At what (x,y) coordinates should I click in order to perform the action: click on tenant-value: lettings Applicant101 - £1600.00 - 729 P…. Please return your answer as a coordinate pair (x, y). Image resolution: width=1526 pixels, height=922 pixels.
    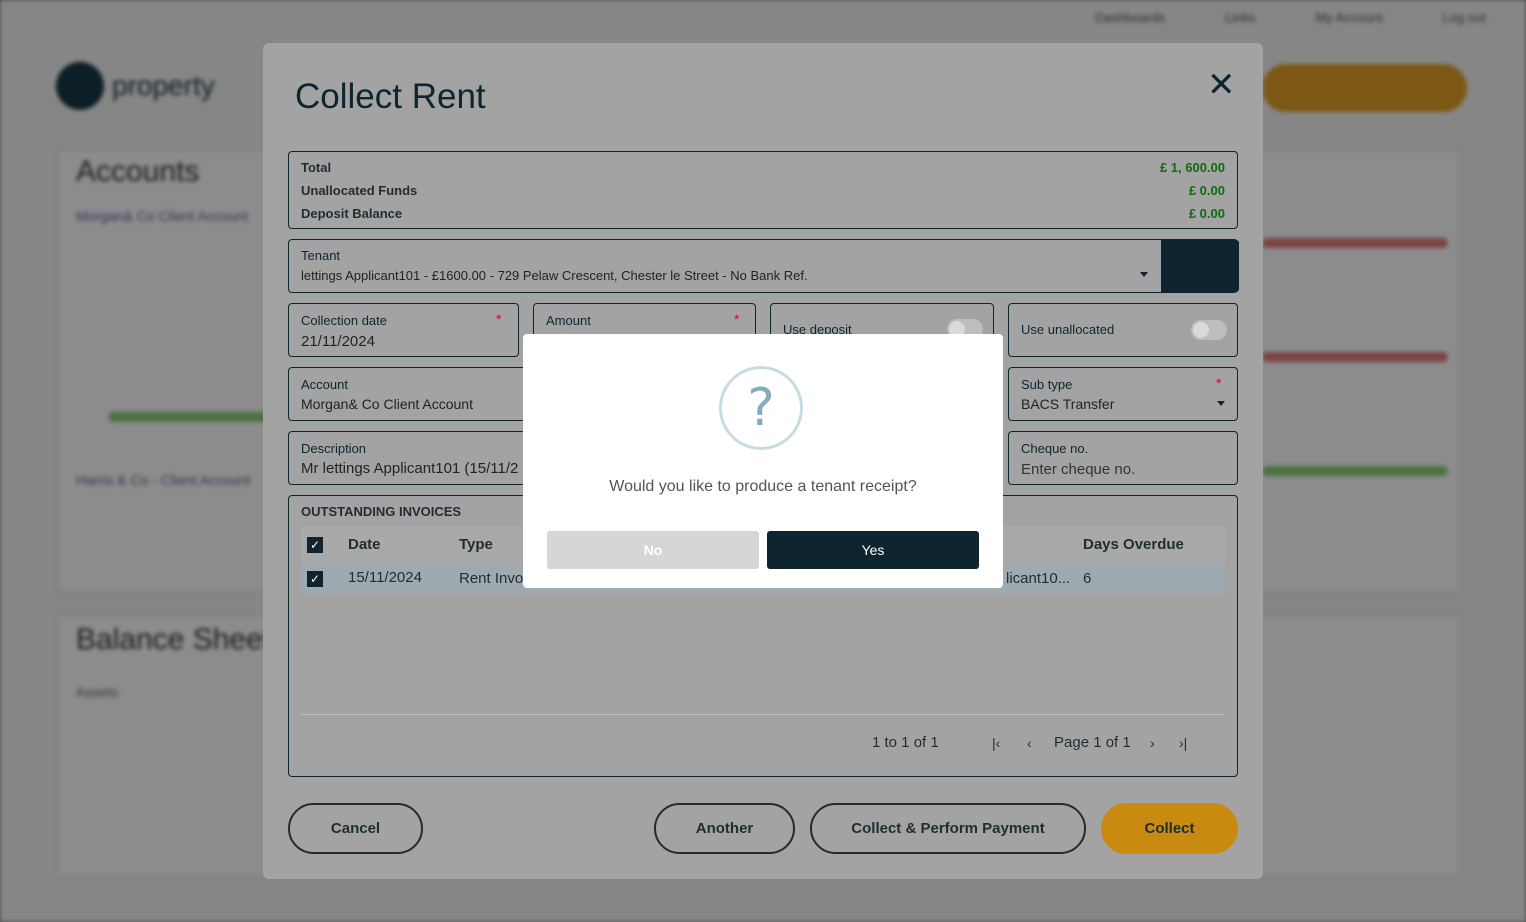
    Looking at the image, I should click on (554, 275).